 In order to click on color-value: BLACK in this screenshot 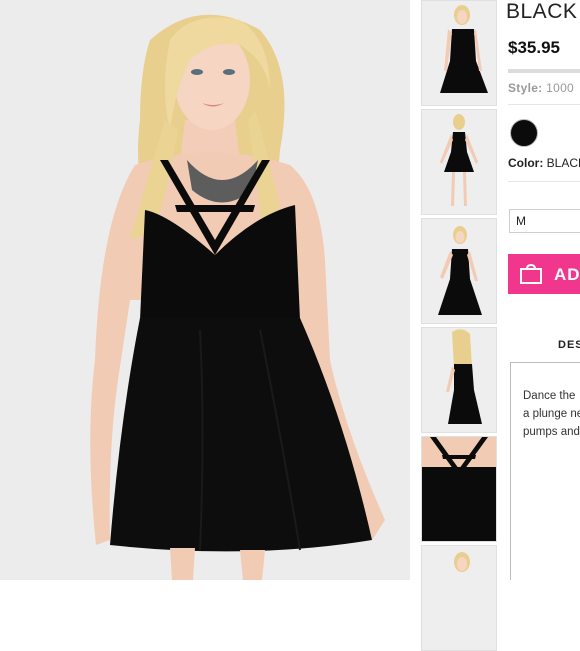, I will do `click(563, 163)`.